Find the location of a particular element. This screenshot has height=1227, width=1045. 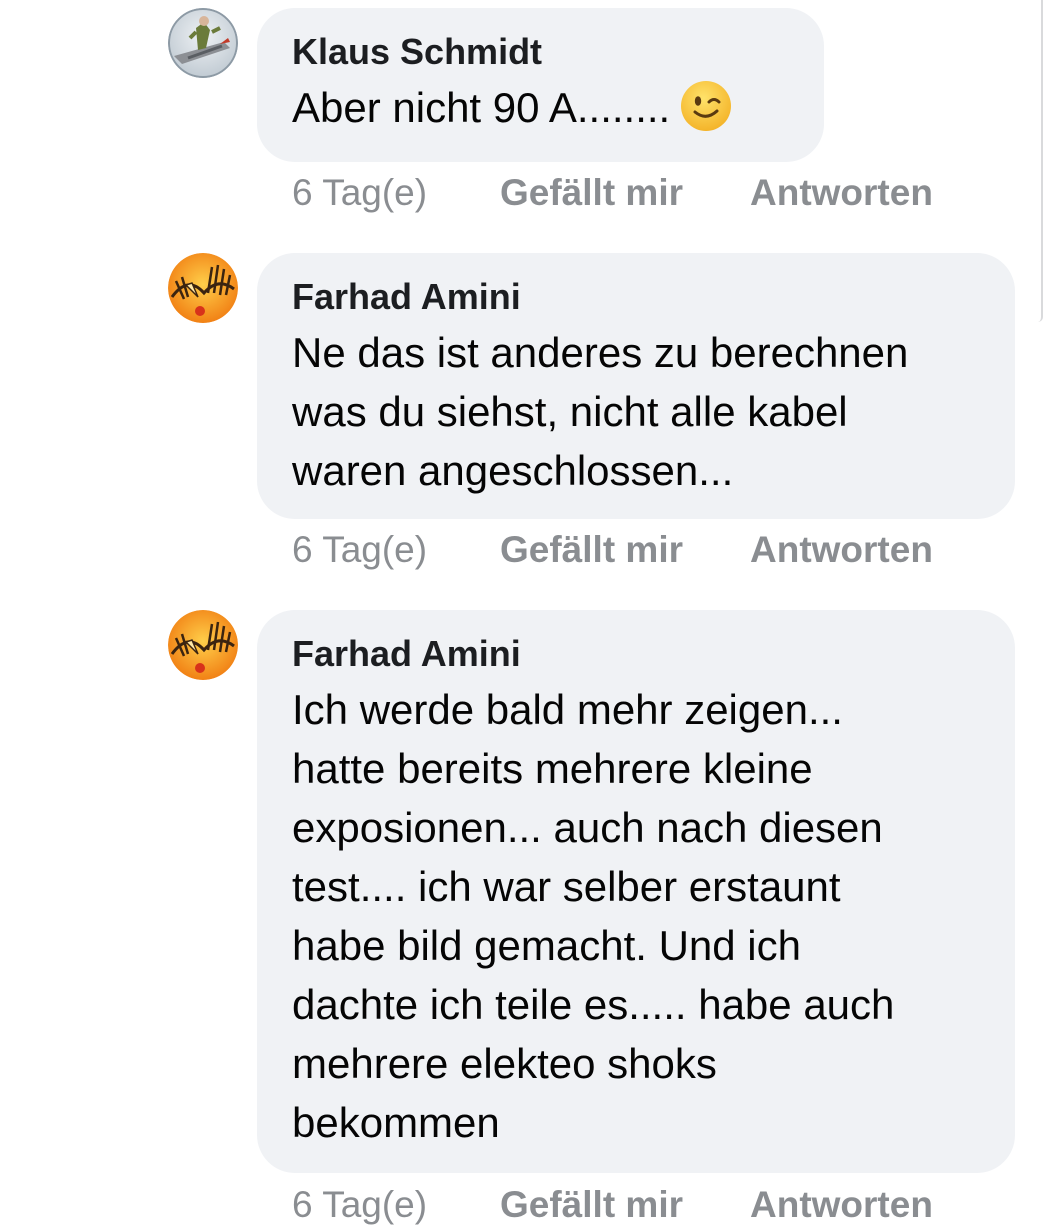

comment-author: Klaus Schmidt is located at coordinates (540, 52).